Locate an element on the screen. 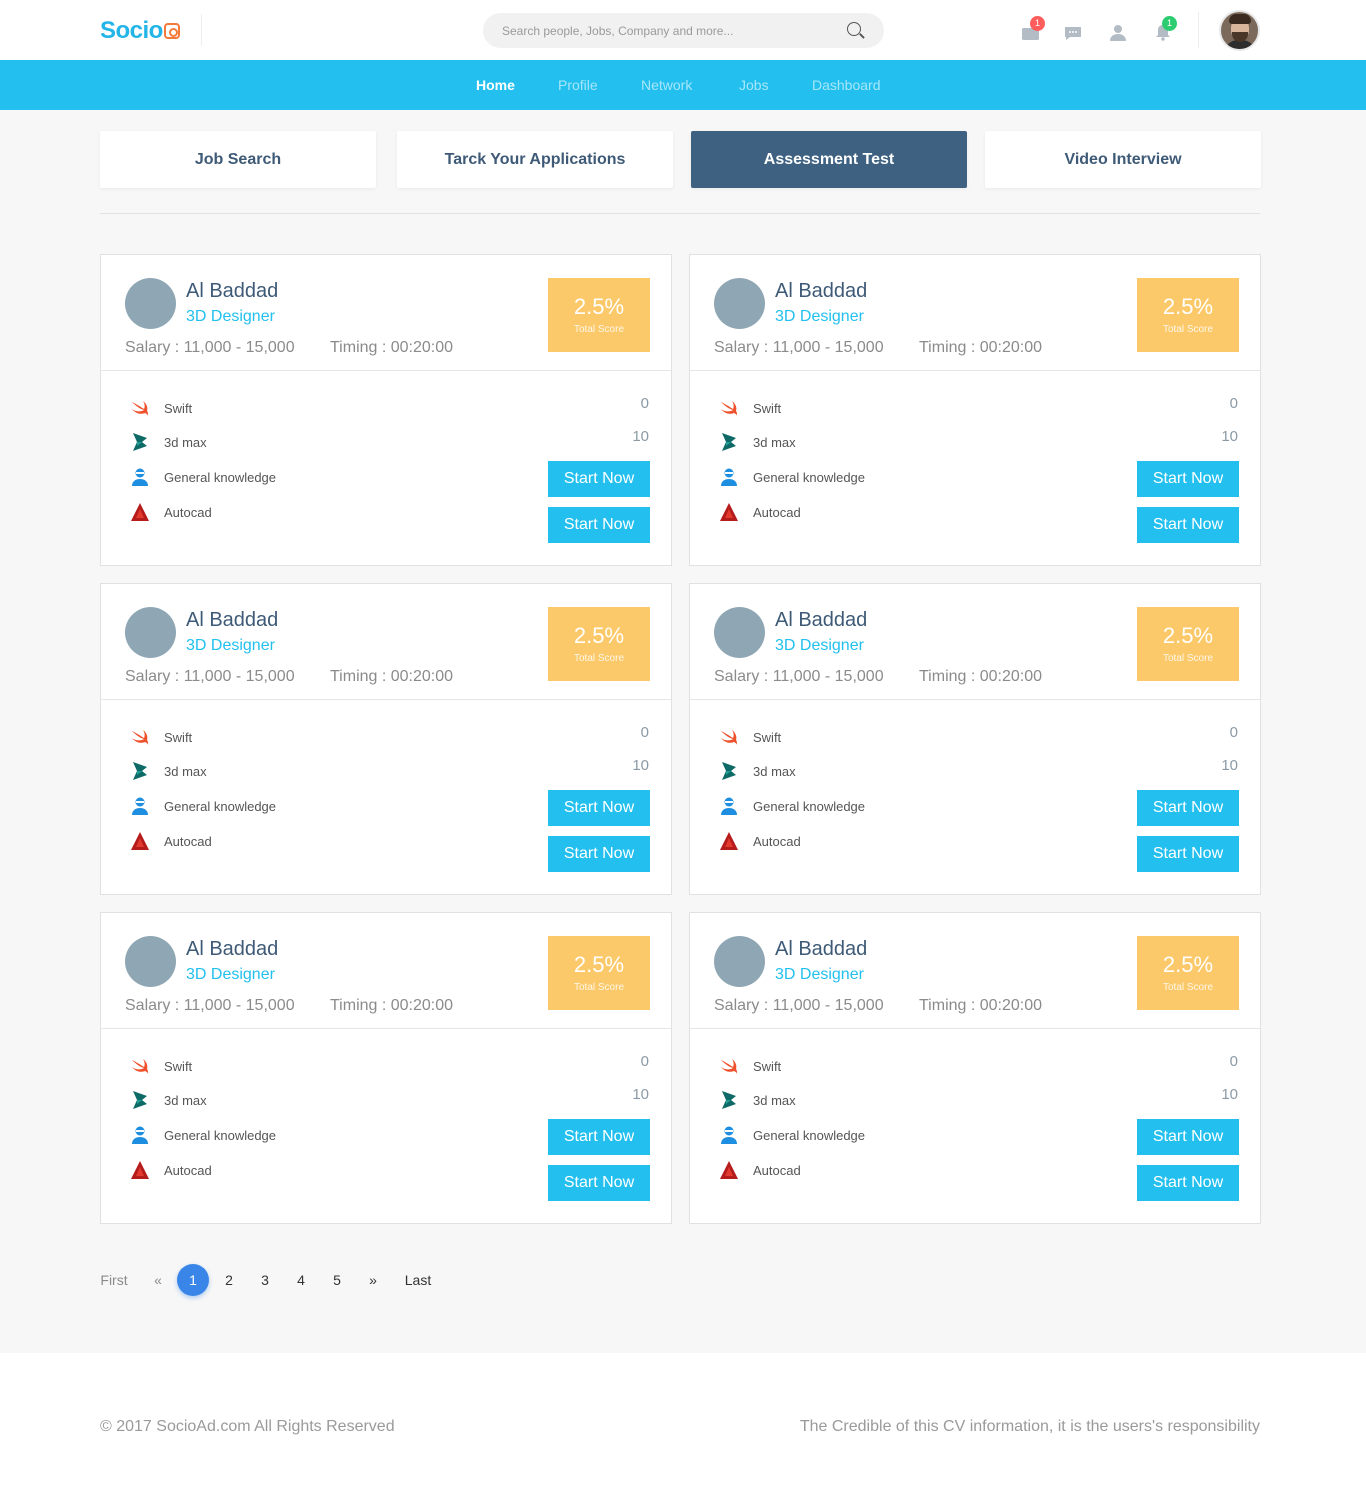  icon-divider is located at coordinates (1198, 30).